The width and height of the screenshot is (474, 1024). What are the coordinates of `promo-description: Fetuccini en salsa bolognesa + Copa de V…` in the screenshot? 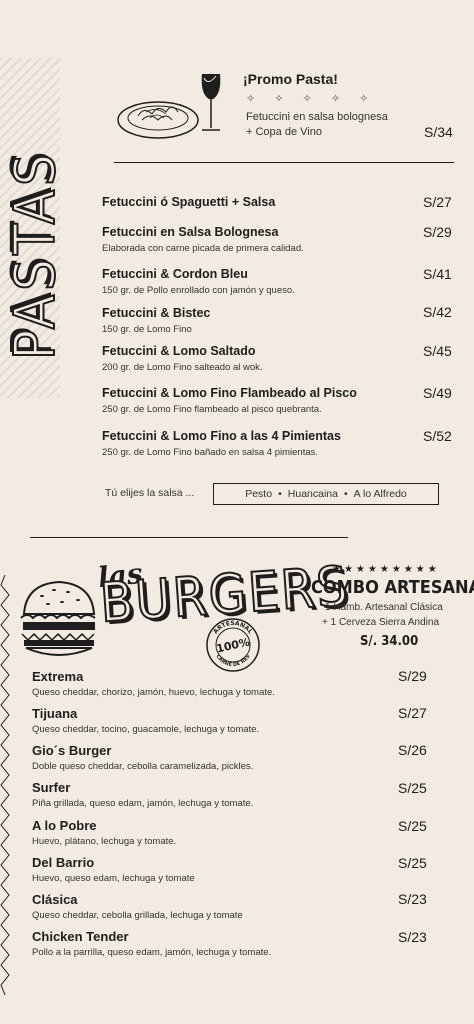 It's located at (317, 125).